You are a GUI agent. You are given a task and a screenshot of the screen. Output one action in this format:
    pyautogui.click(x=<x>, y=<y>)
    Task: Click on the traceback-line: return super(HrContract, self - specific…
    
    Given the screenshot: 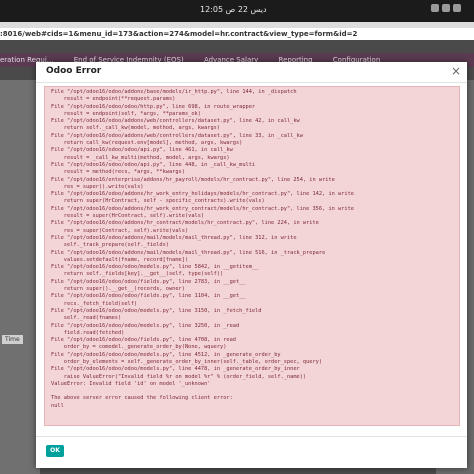 What is the action you would take?
    pyautogui.click(x=158, y=201)
    